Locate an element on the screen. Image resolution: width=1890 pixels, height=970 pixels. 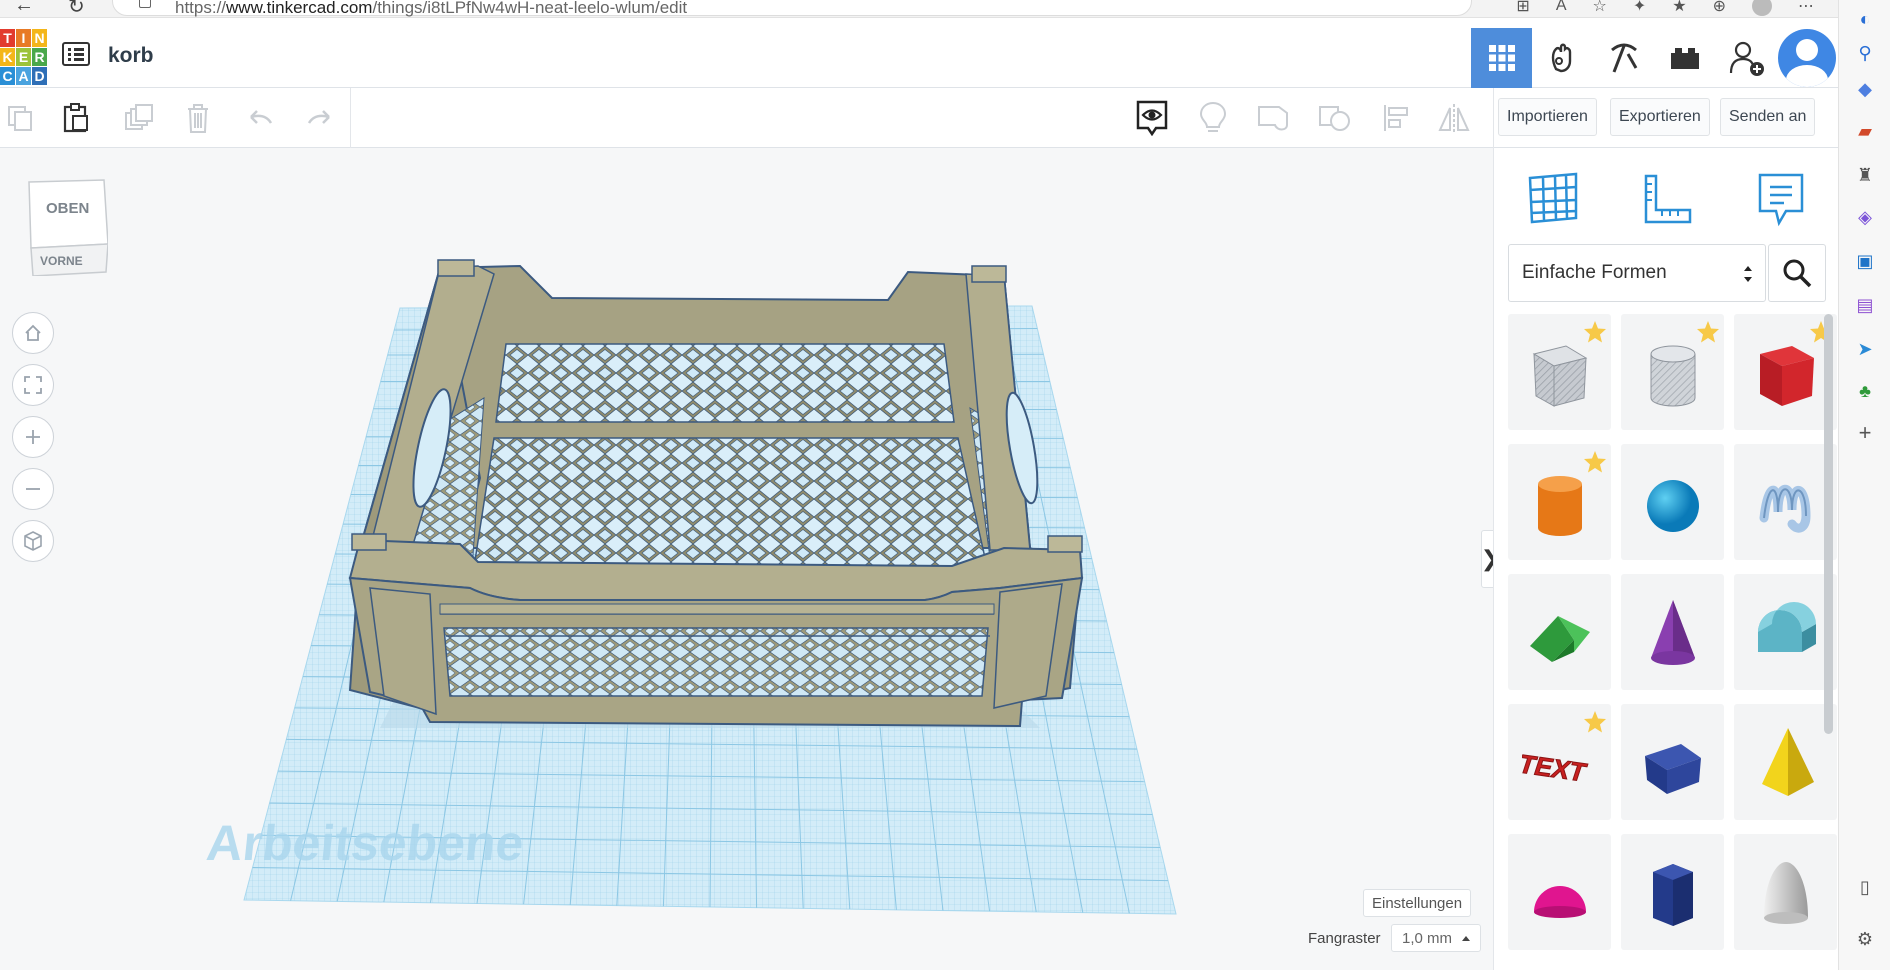
zoom-in-button is located at coordinates (33, 437).